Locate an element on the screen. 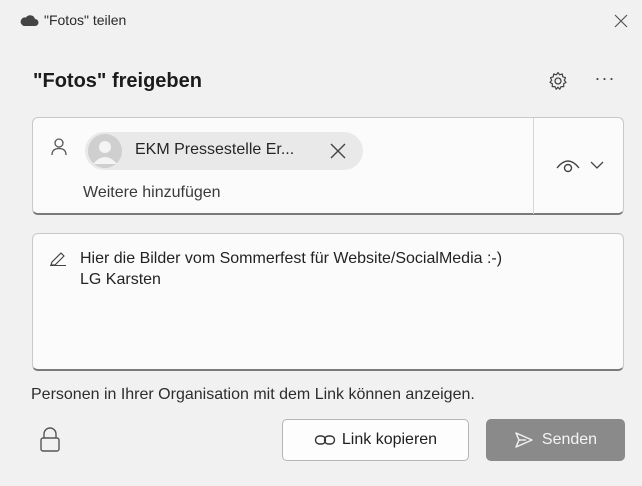 The width and height of the screenshot is (642, 486). title-bar: "Fotos" teilen is located at coordinates (321, 22).